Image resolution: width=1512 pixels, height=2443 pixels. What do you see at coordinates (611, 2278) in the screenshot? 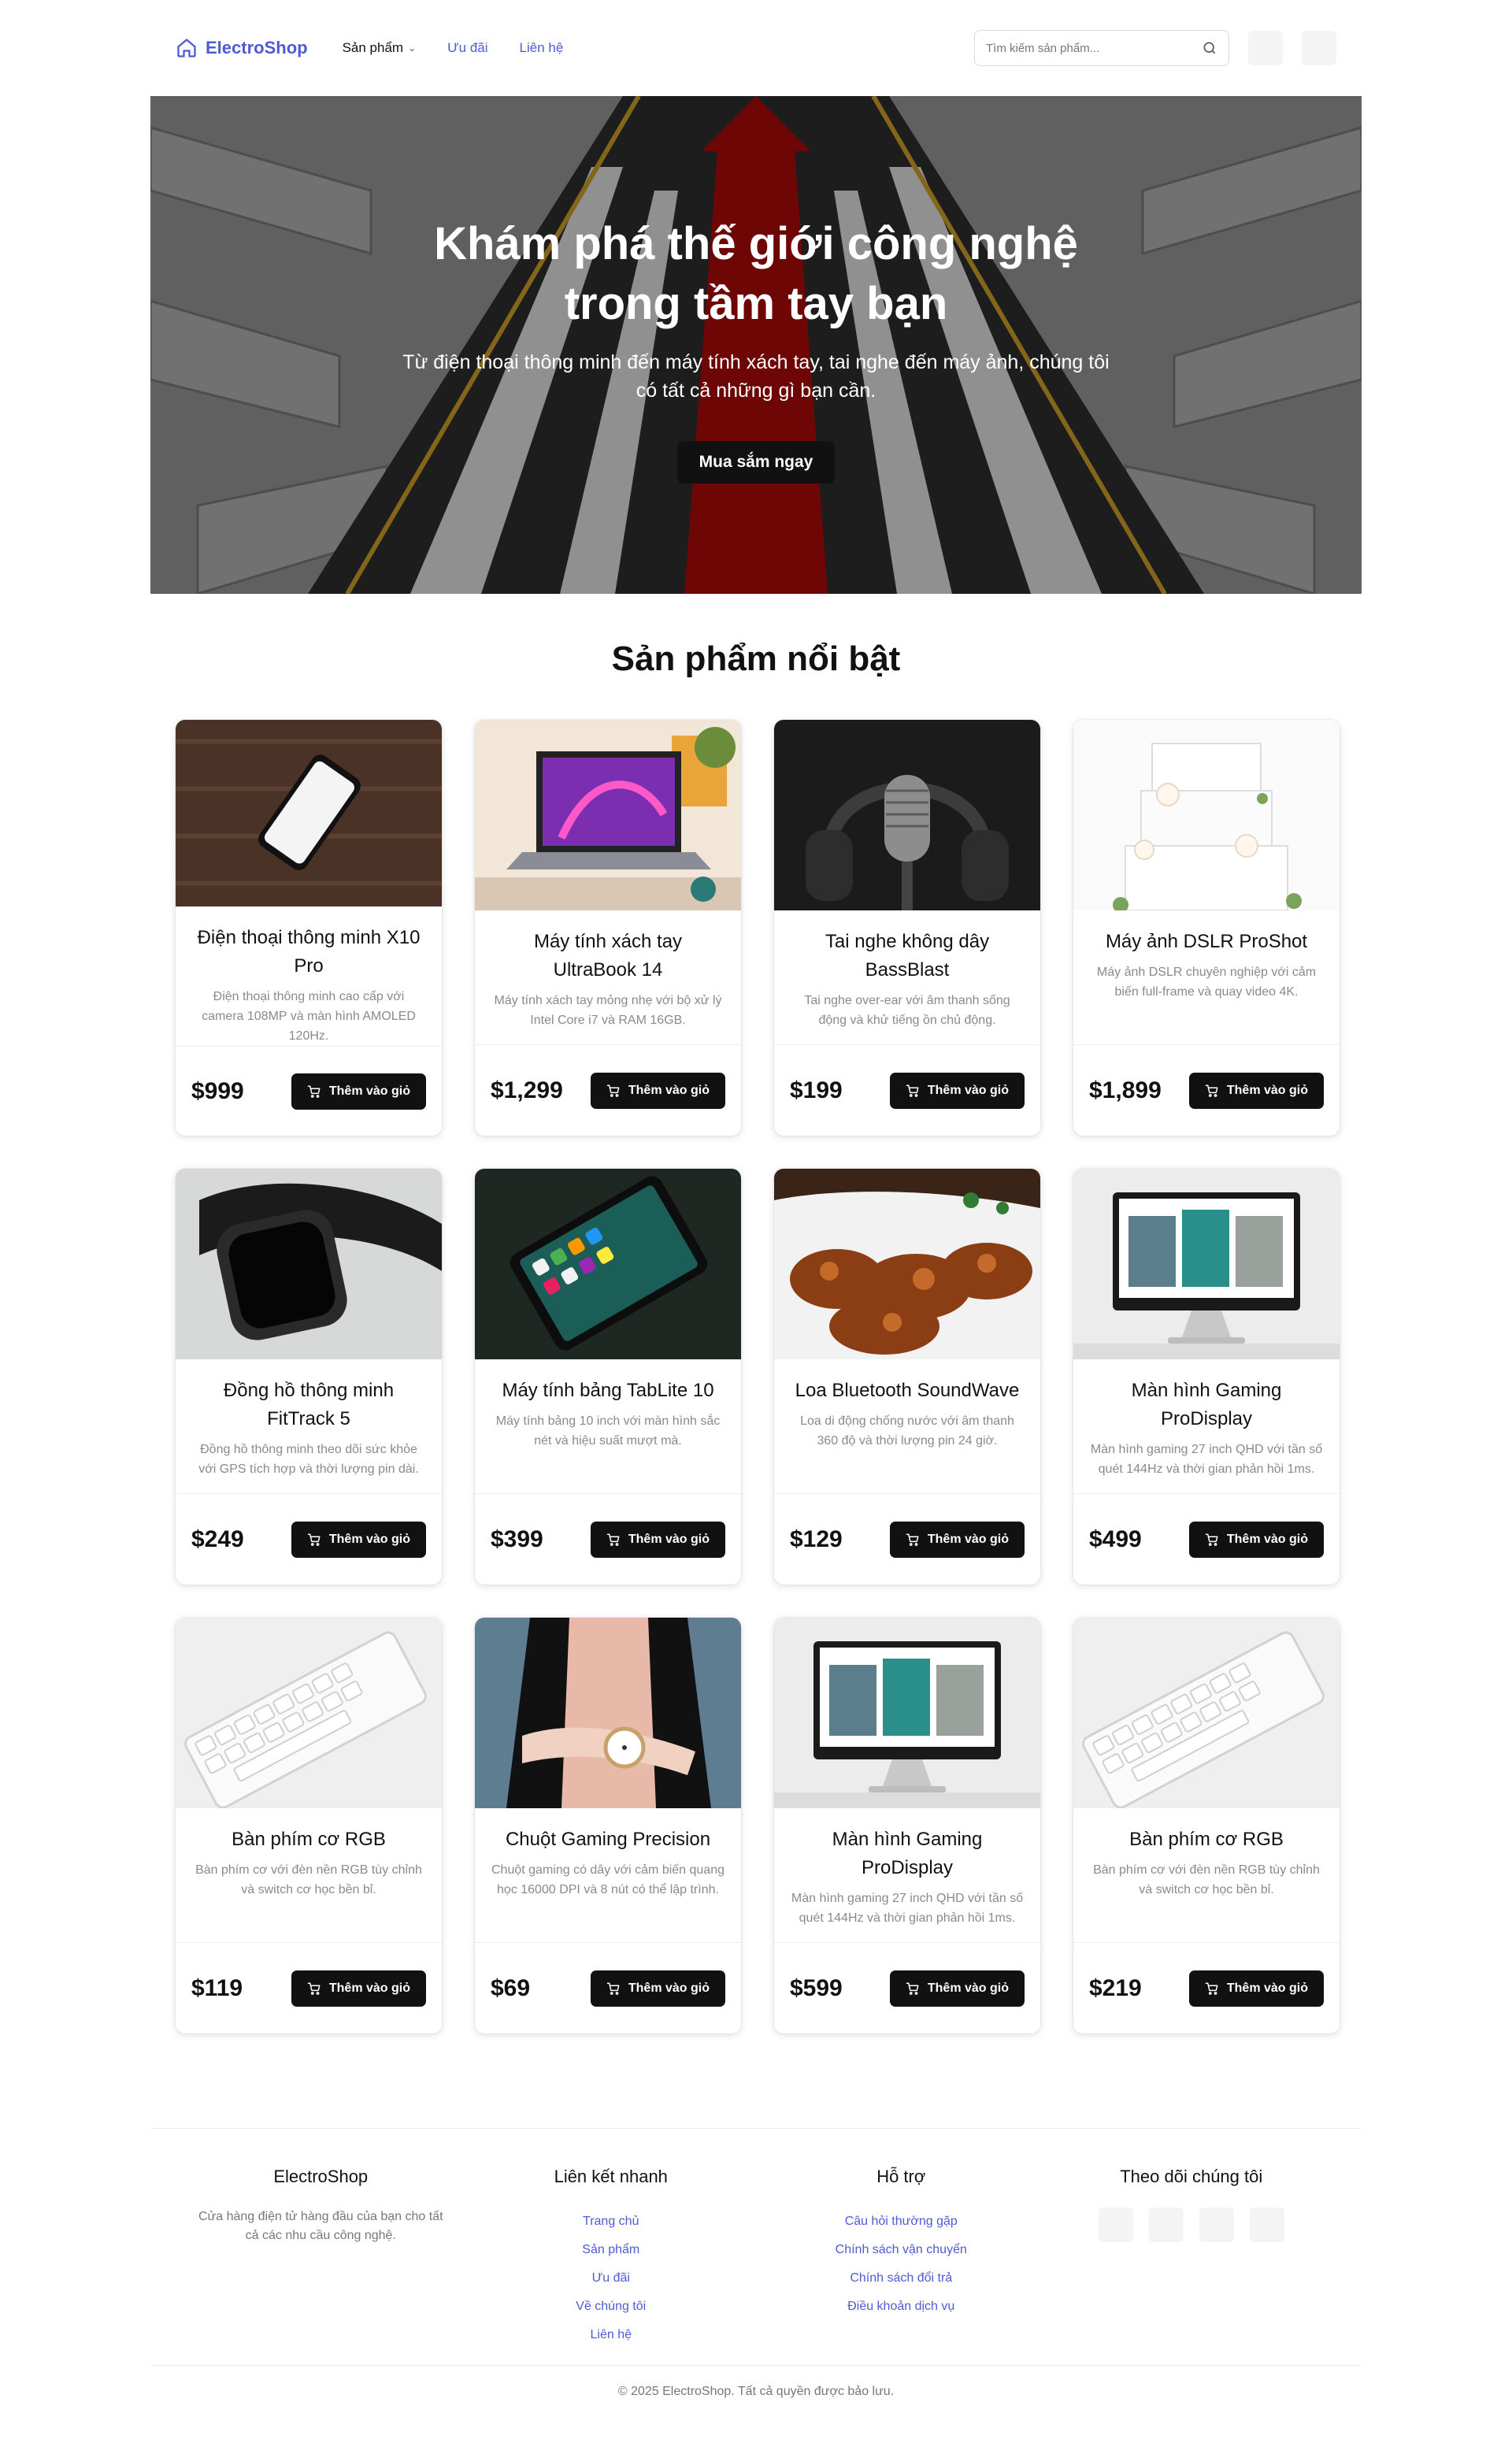
I see `footer-link-deals: Ưu đãi` at bounding box center [611, 2278].